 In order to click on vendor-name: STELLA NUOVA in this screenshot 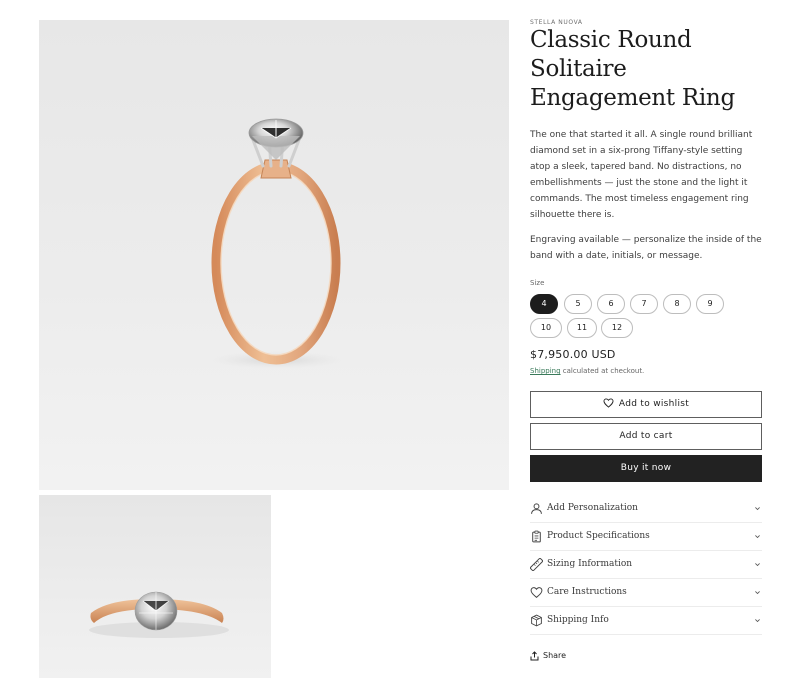, I will do `click(556, 22)`.